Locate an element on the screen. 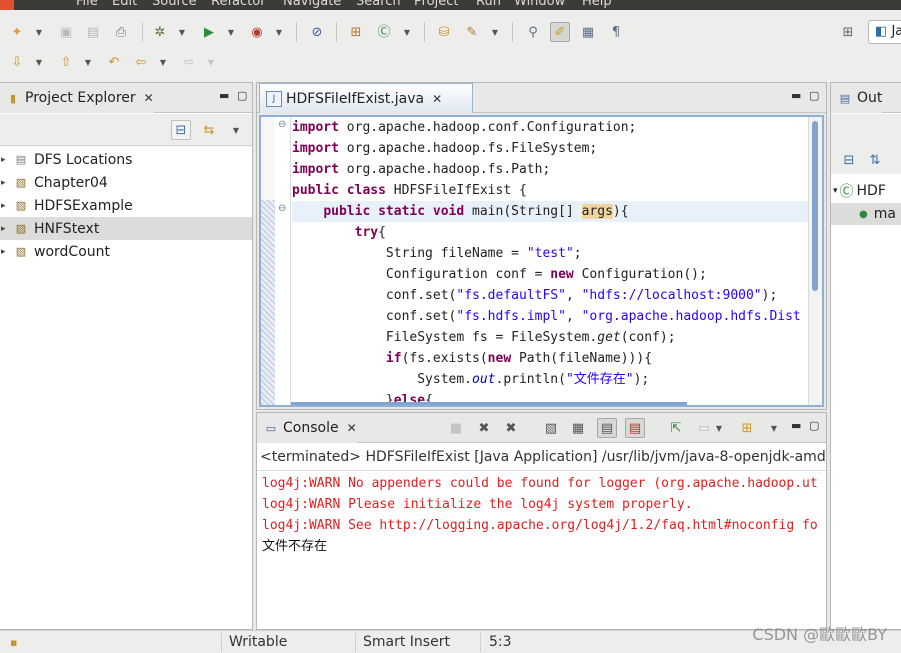  toggle-mark-occurrences-icon: ✐ is located at coordinates (560, 32).